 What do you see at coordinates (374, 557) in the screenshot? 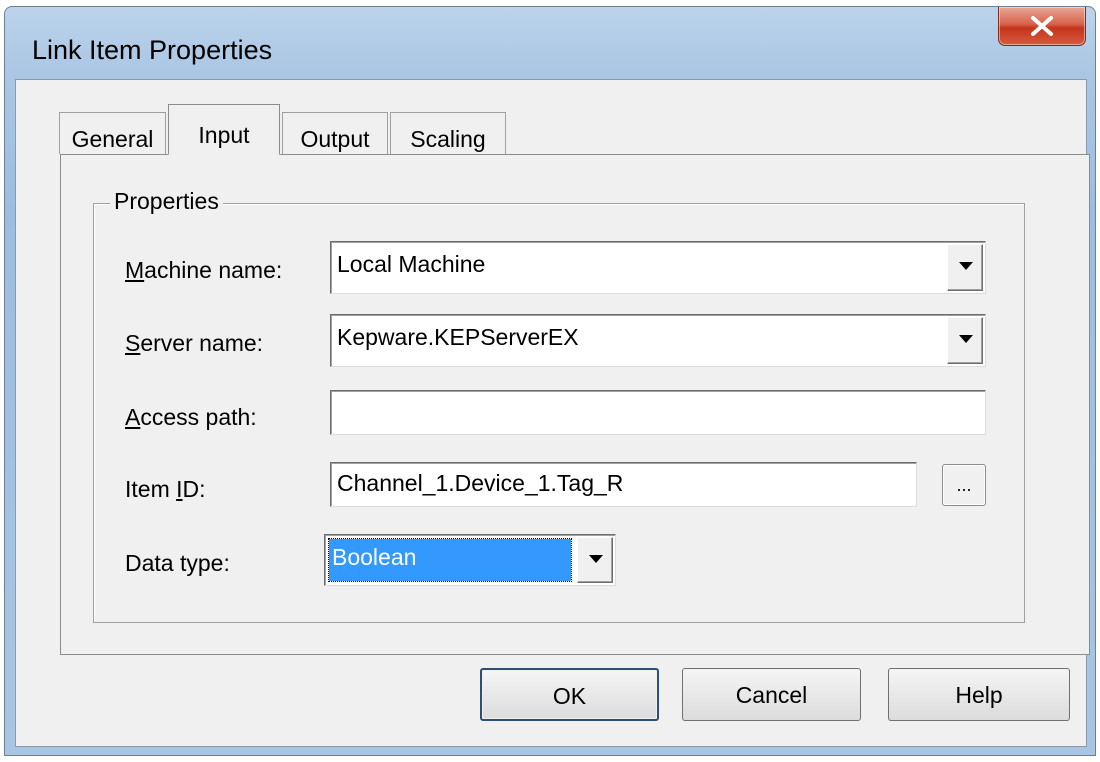
I see `data-type-value: Boolean` at bounding box center [374, 557].